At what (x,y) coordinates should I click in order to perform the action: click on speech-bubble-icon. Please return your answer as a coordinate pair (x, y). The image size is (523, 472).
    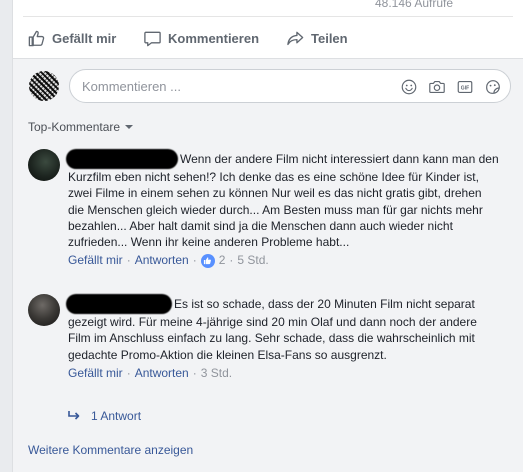
    Looking at the image, I should click on (152, 39).